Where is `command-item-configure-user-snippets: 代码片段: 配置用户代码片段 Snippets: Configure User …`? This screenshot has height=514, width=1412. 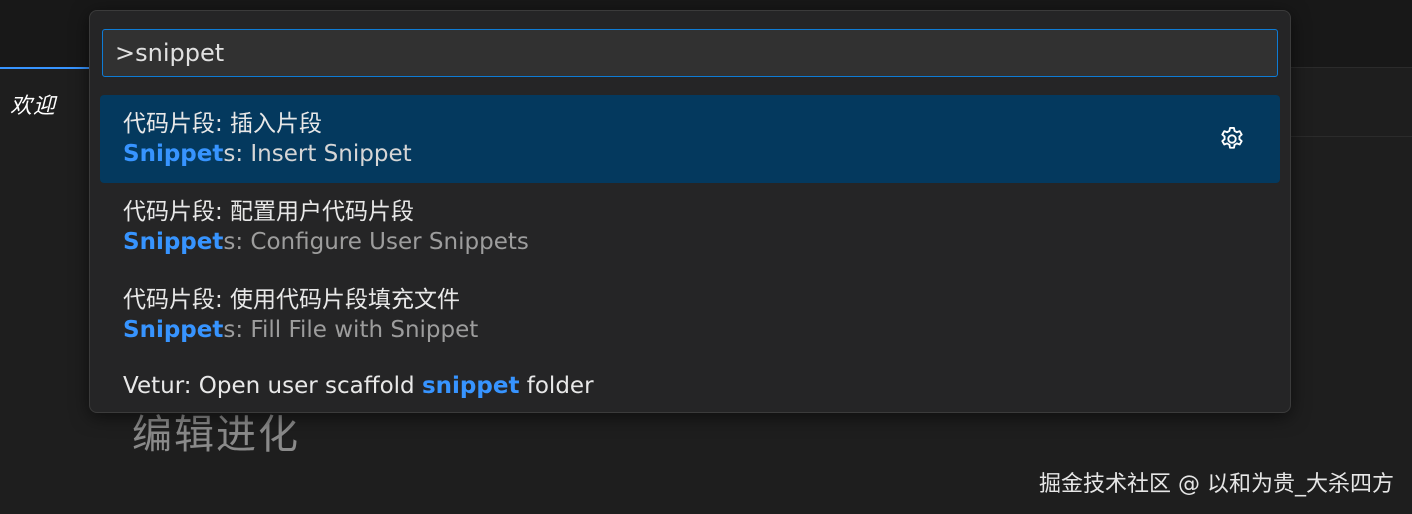 command-item-configure-user-snippets: 代码片段: 配置用户代码片段 Snippets: Configure User … is located at coordinates (690, 227).